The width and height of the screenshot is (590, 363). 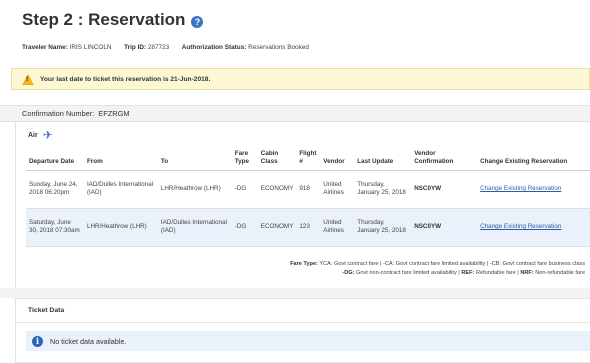 What do you see at coordinates (45, 47) in the screenshot?
I see `traveler-label: Traveler Name:` at bounding box center [45, 47].